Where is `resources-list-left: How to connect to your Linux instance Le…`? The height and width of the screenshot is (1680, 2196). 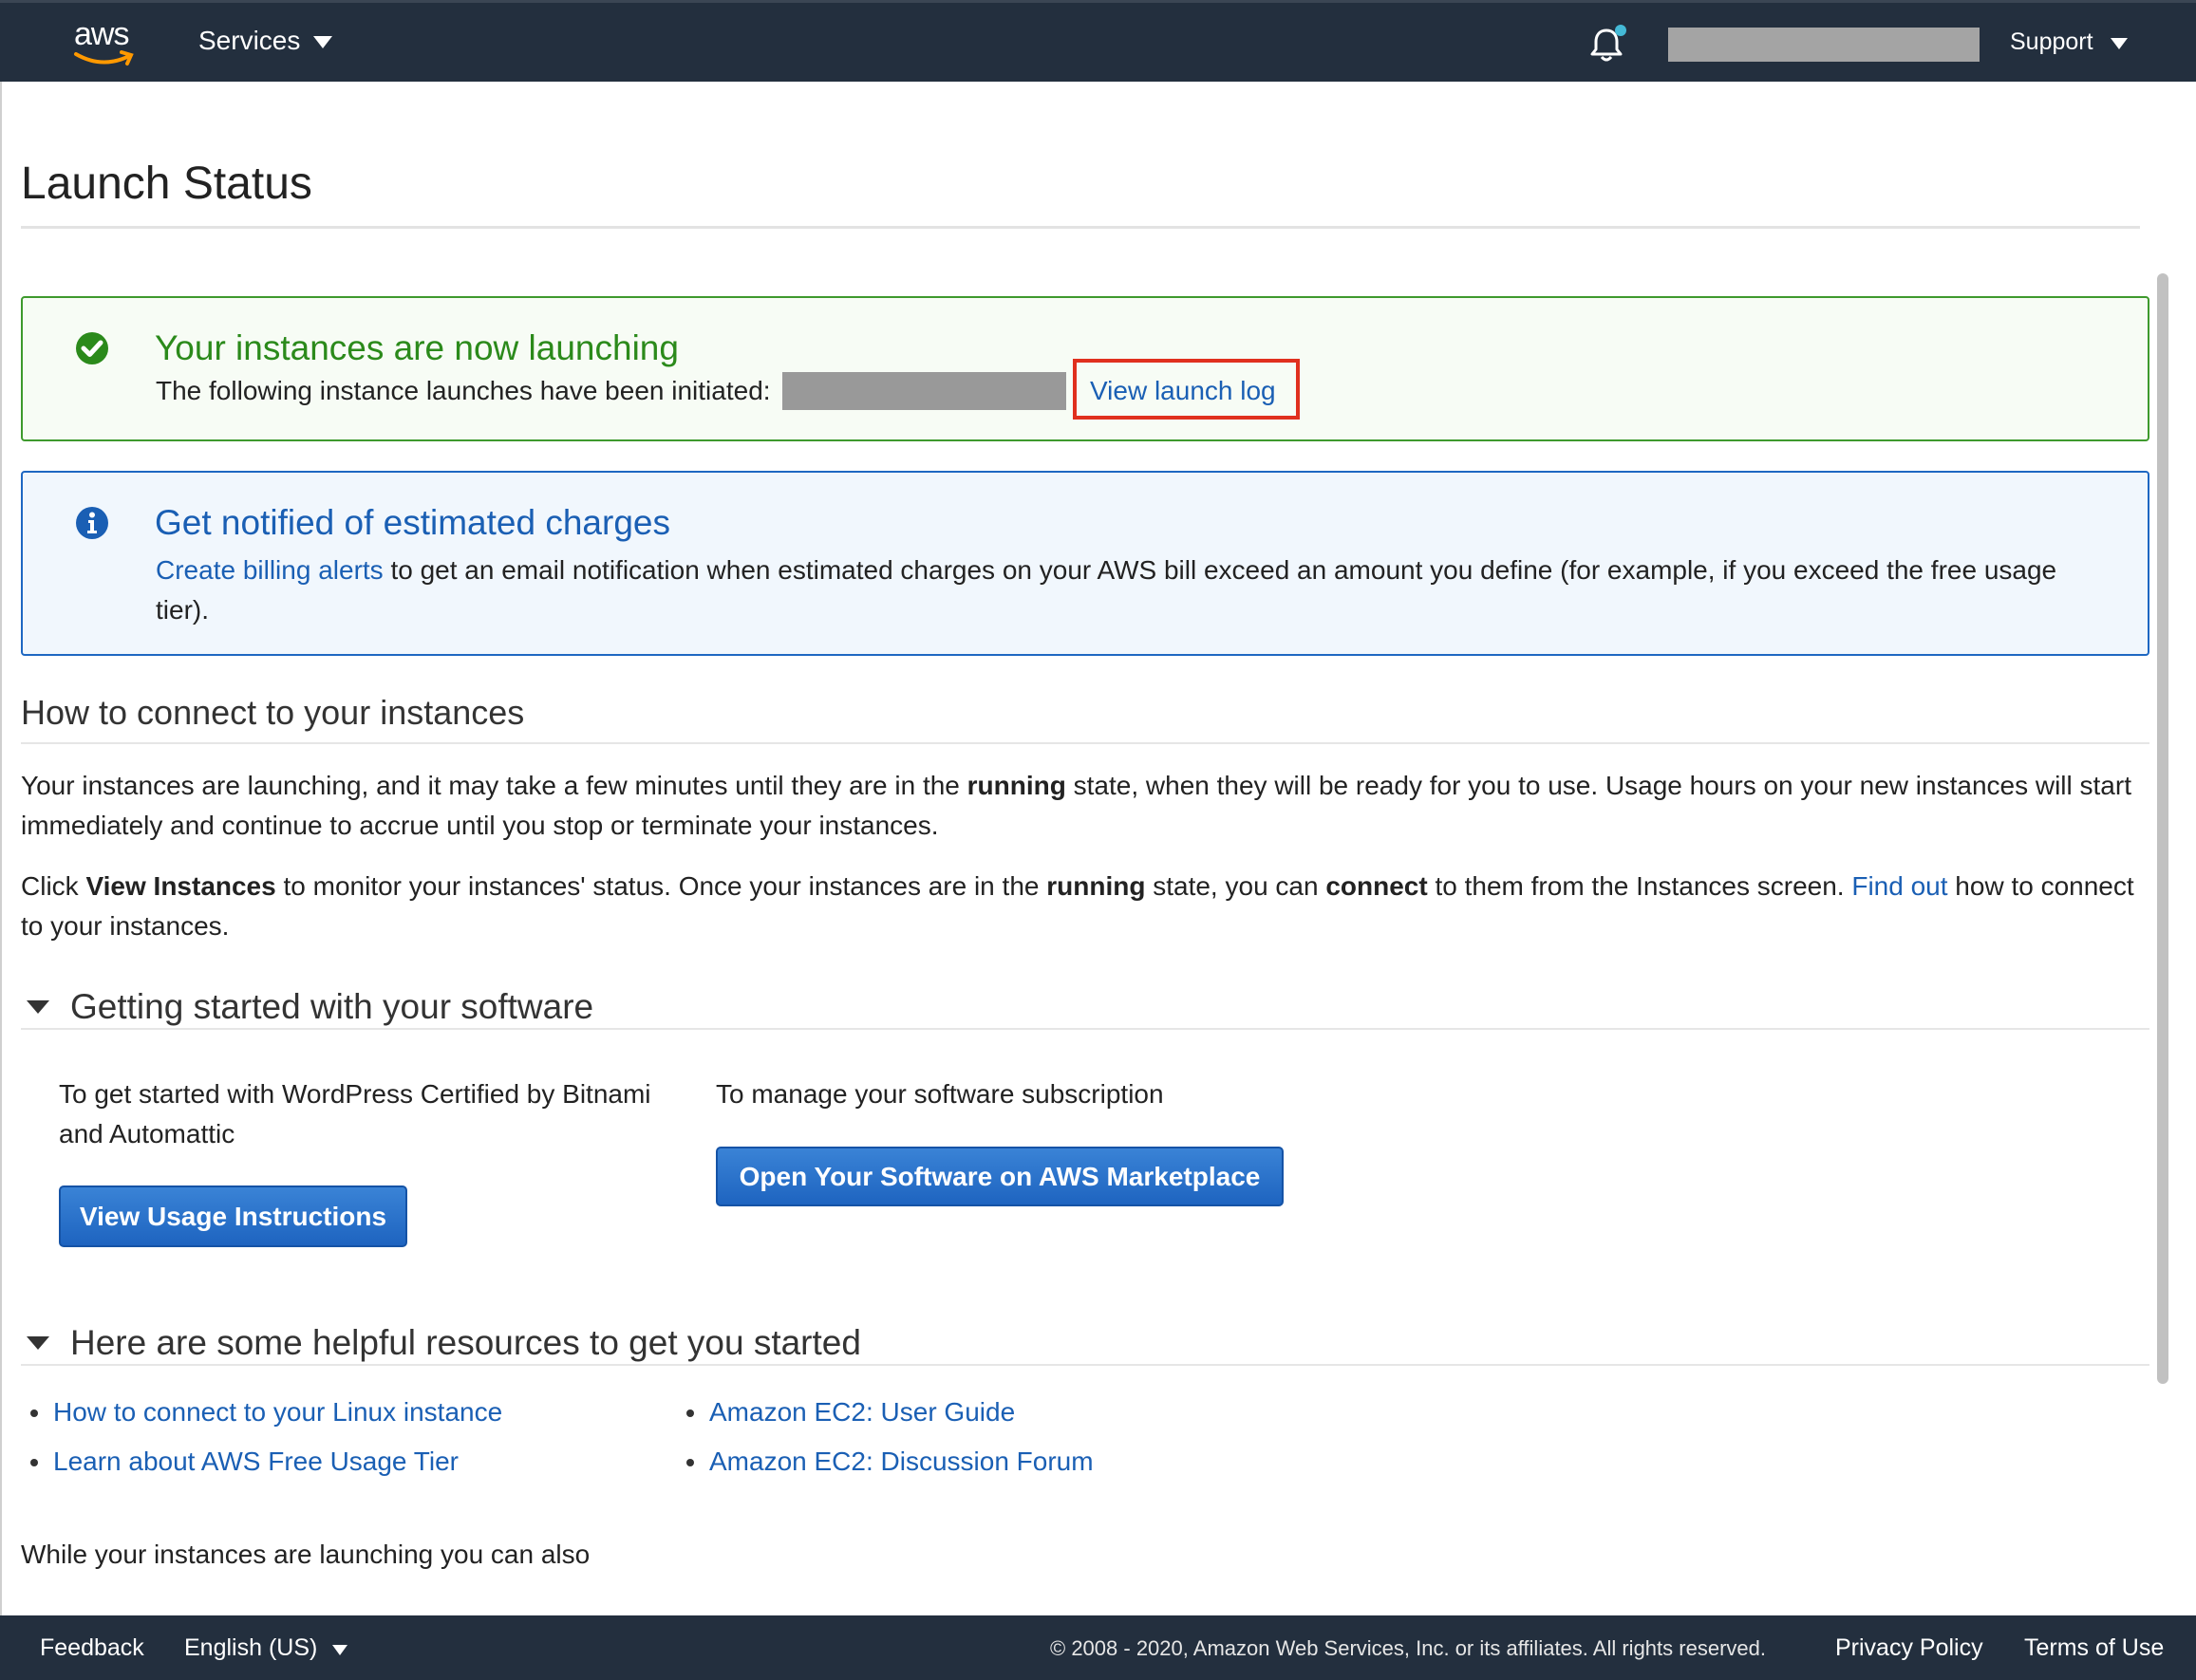
resources-list-left: How to connect to your Linux instance Le… is located at coordinates (261, 1445).